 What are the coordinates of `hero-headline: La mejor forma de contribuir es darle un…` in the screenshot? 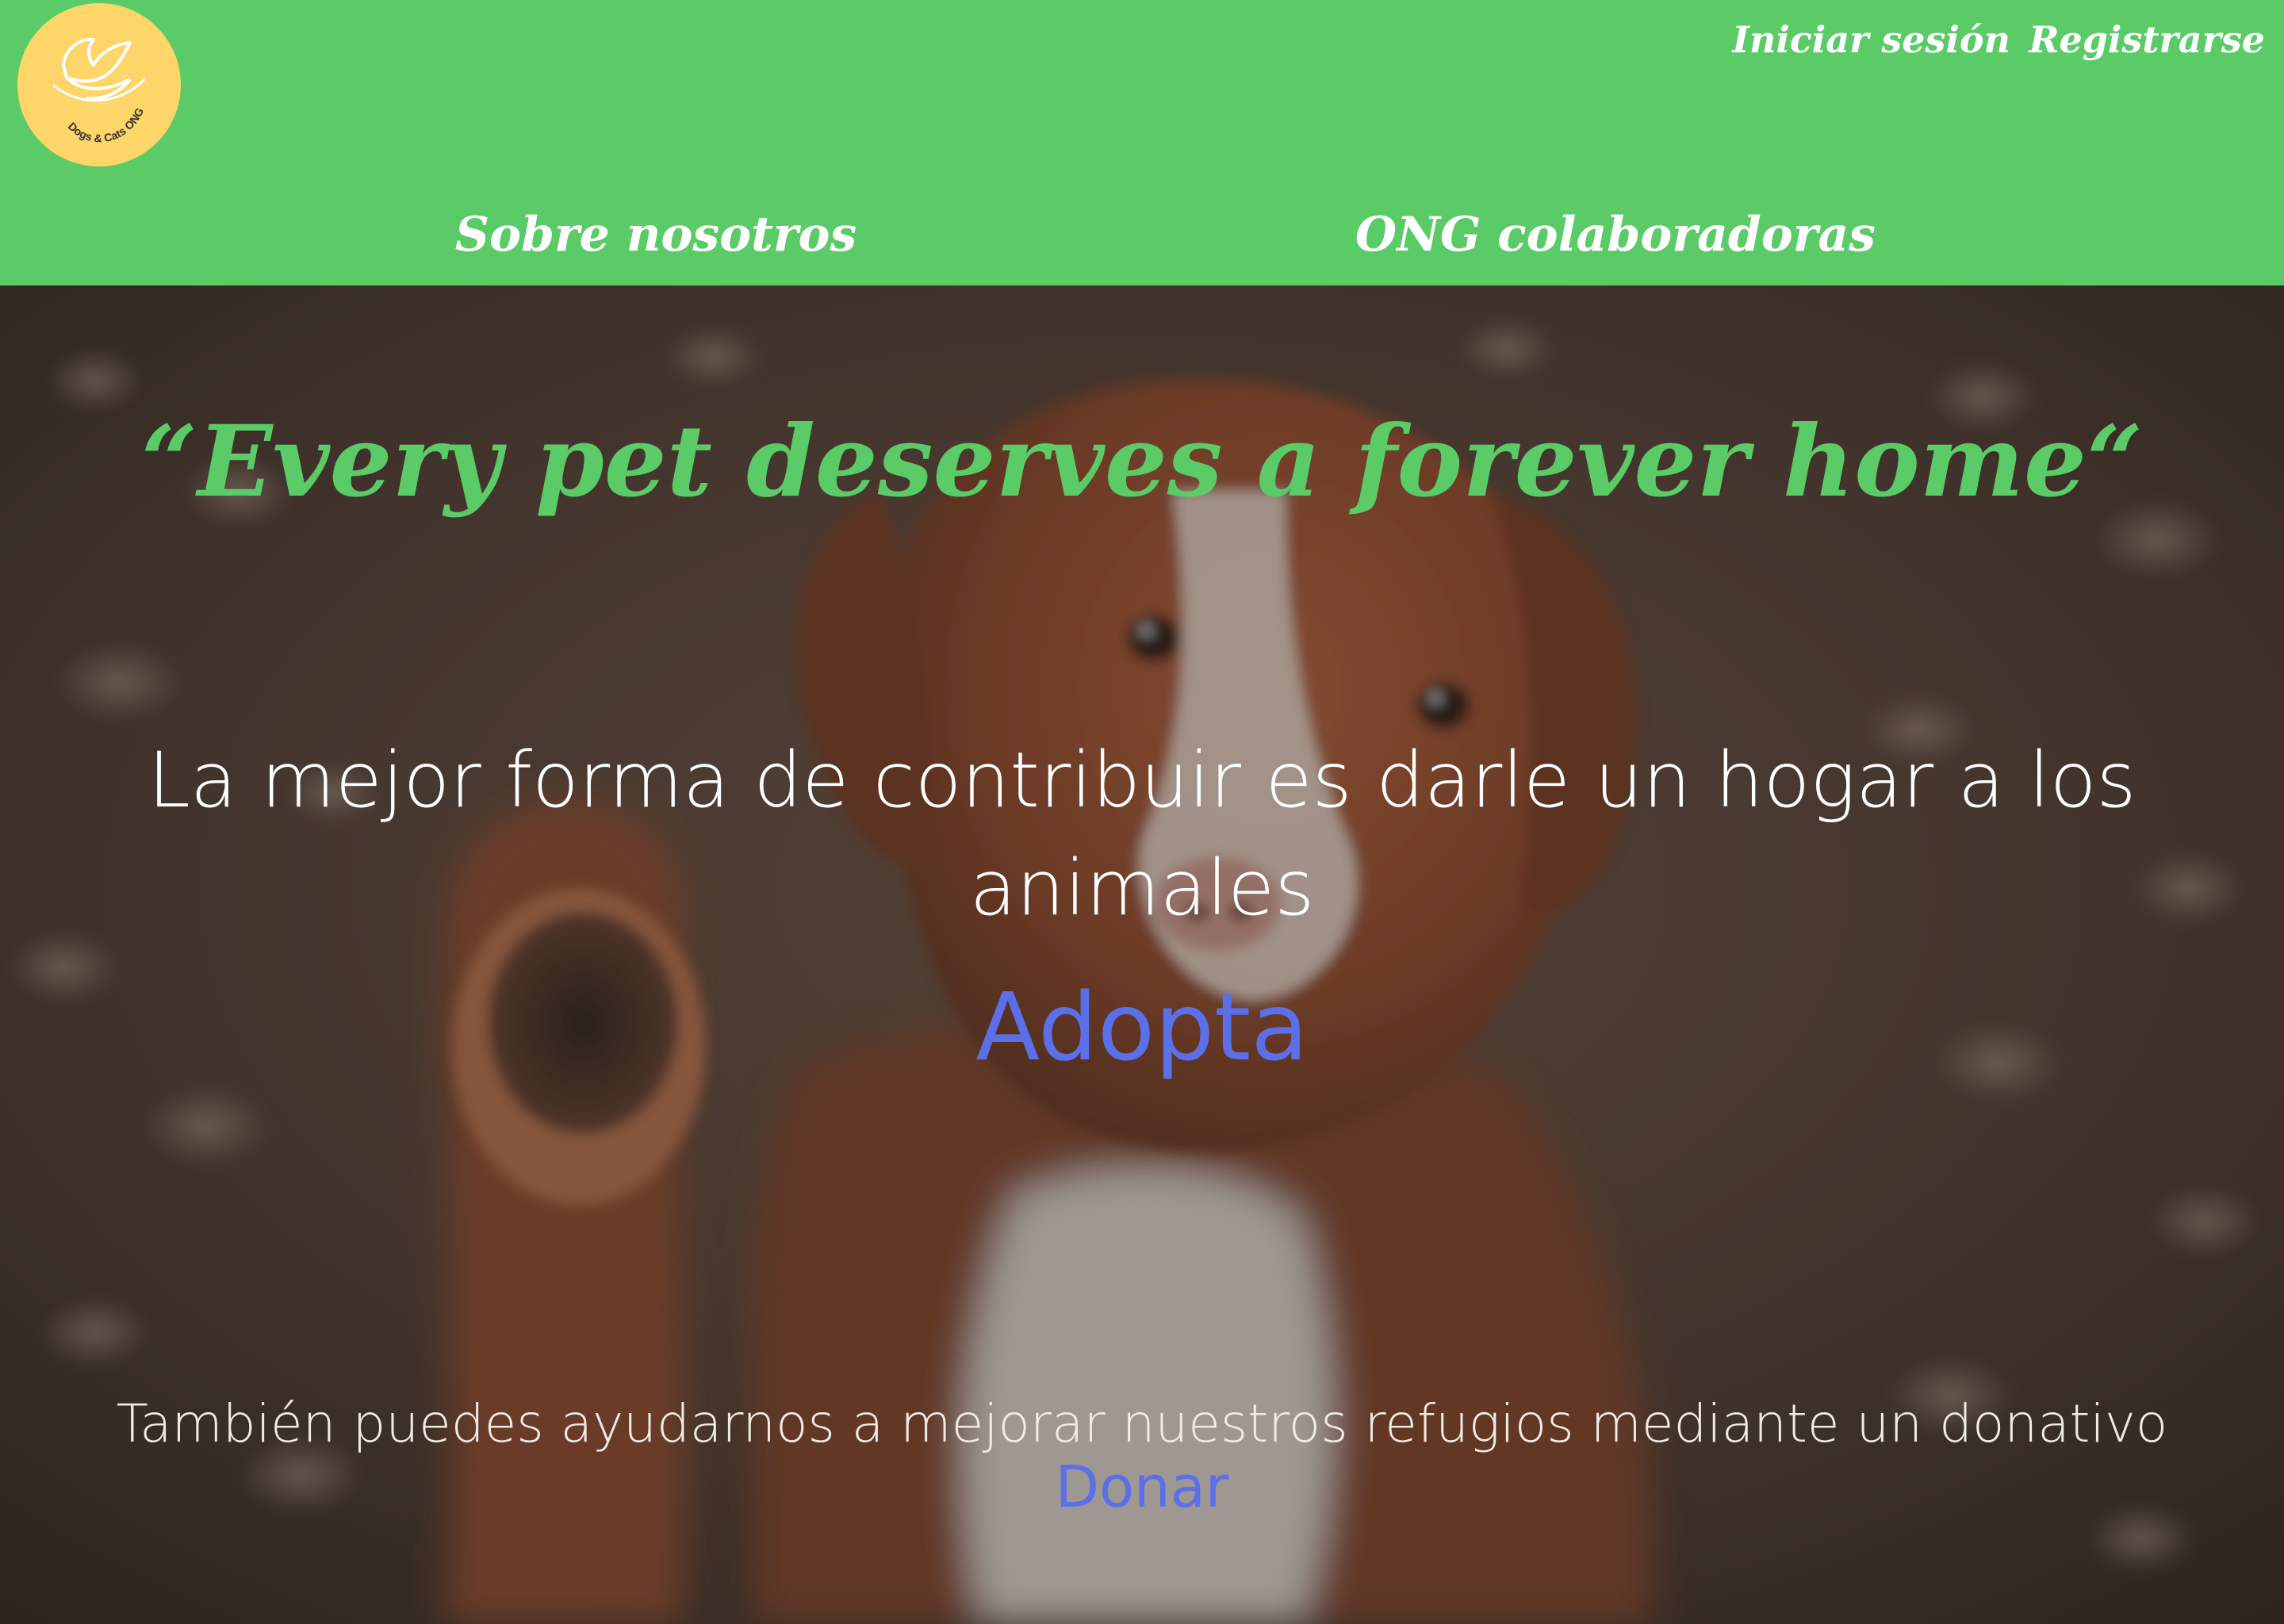 It's located at (1142, 834).